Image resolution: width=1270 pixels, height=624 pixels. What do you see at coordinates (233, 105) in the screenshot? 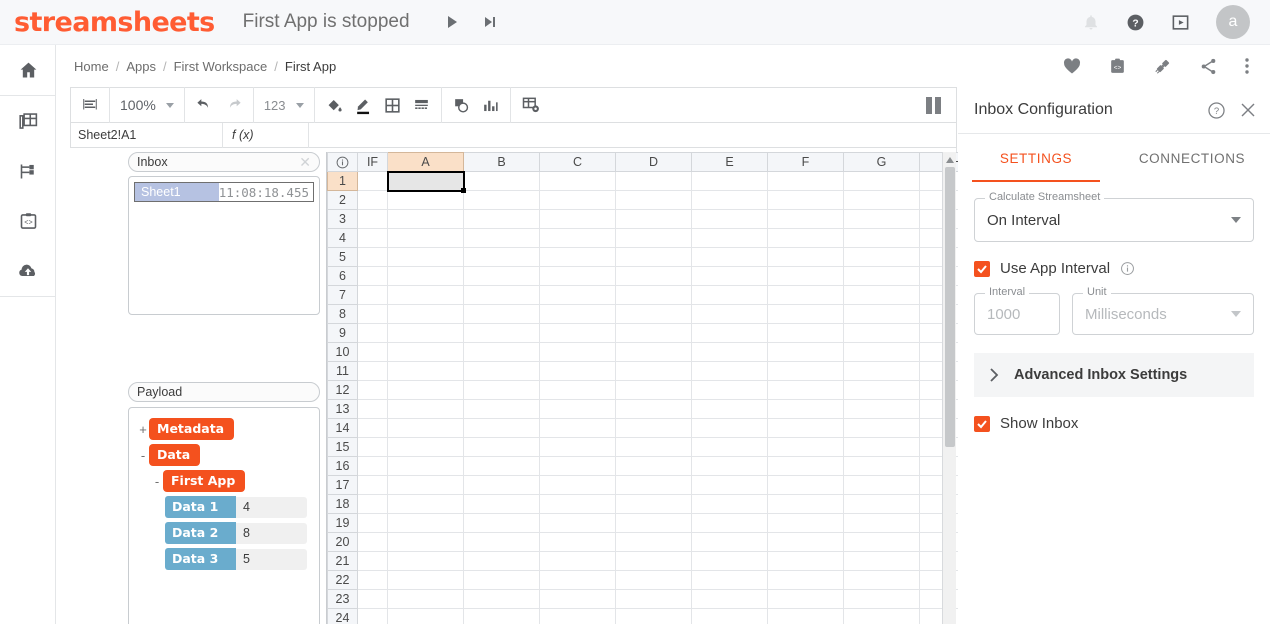
I see `redo-icon` at bounding box center [233, 105].